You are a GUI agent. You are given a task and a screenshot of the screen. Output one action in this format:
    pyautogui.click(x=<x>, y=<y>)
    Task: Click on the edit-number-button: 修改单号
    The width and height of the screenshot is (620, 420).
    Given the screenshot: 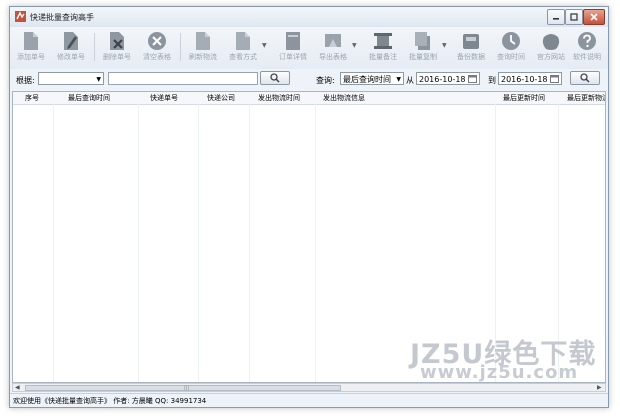 What is the action you would take?
    pyautogui.click(x=71, y=48)
    